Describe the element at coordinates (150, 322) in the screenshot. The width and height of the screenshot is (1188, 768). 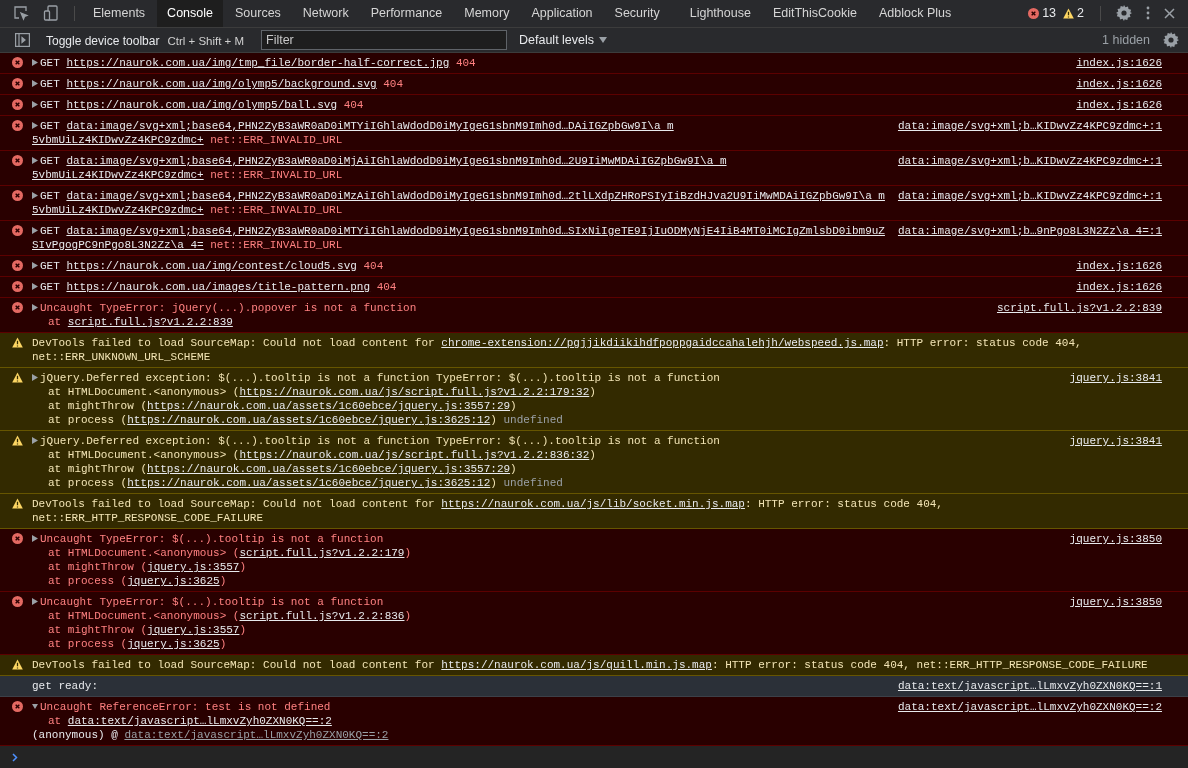
I see `link: script.full.js?v1.2.2:839` at that location.